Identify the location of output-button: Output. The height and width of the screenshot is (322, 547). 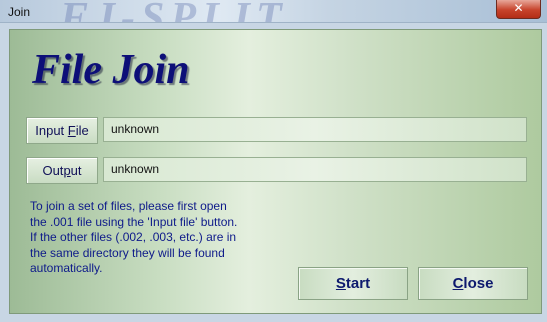
(62, 170).